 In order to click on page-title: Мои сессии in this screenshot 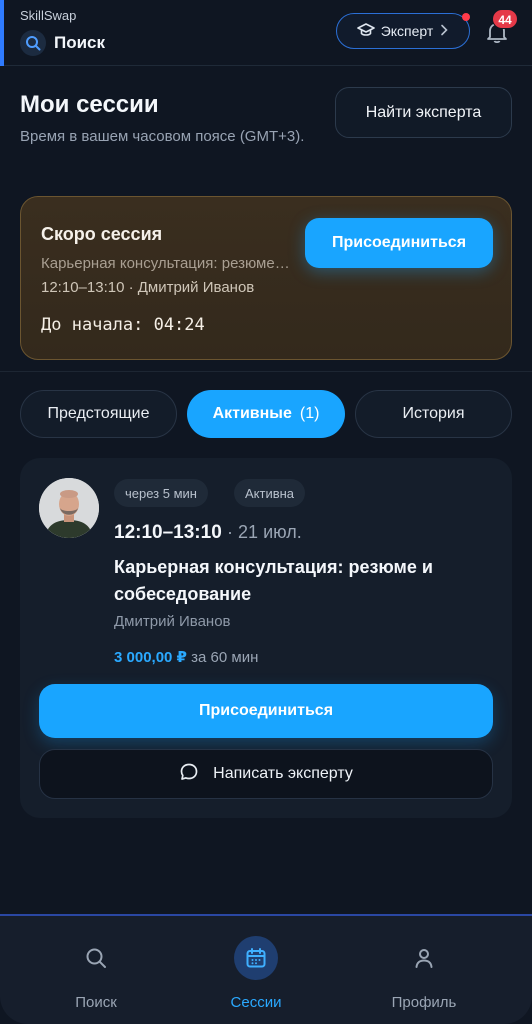, I will do `click(89, 104)`.